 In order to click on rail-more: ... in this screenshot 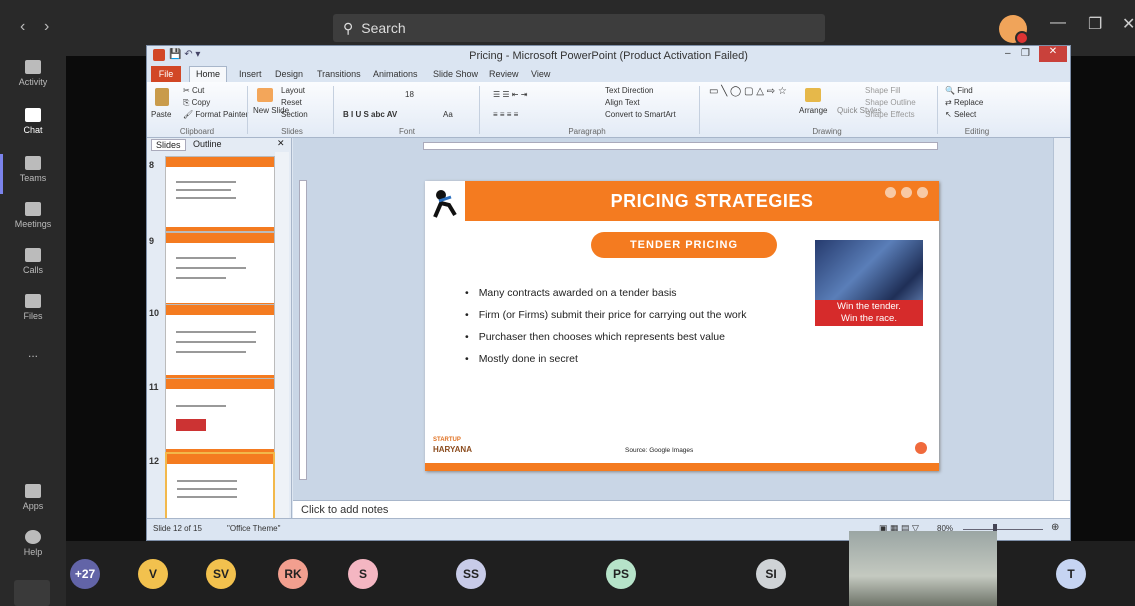, I will do `click(33, 353)`.